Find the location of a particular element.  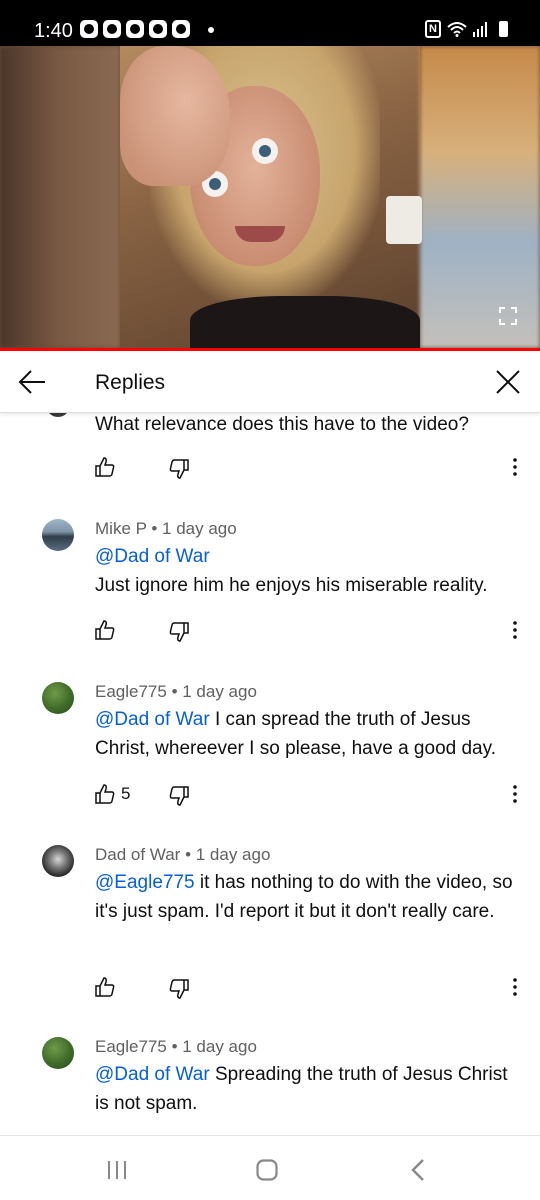

home-icon is located at coordinates (267, 1170).